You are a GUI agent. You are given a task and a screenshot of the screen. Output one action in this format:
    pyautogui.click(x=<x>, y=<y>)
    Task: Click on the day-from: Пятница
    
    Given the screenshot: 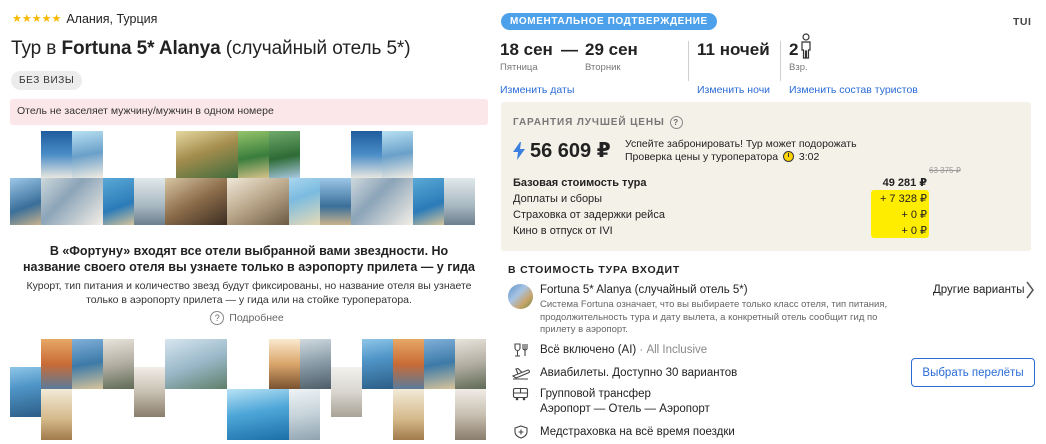 What is the action you would take?
    pyautogui.click(x=519, y=67)
    